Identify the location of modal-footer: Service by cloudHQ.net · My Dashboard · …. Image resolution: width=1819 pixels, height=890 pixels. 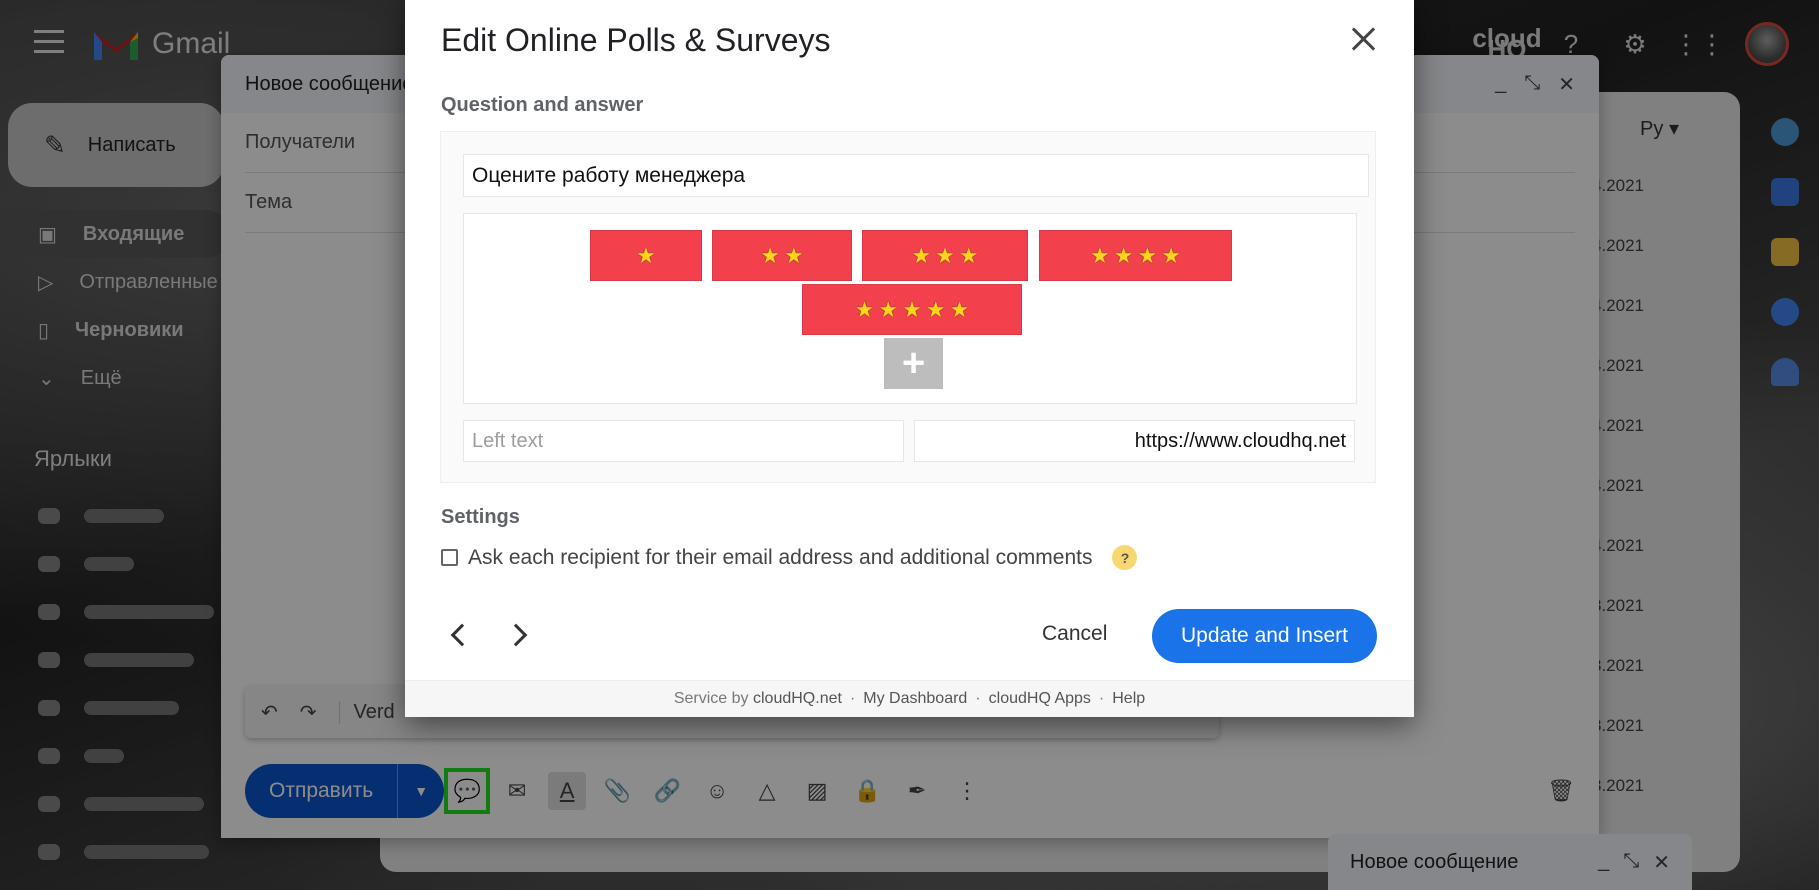
(909, 698).